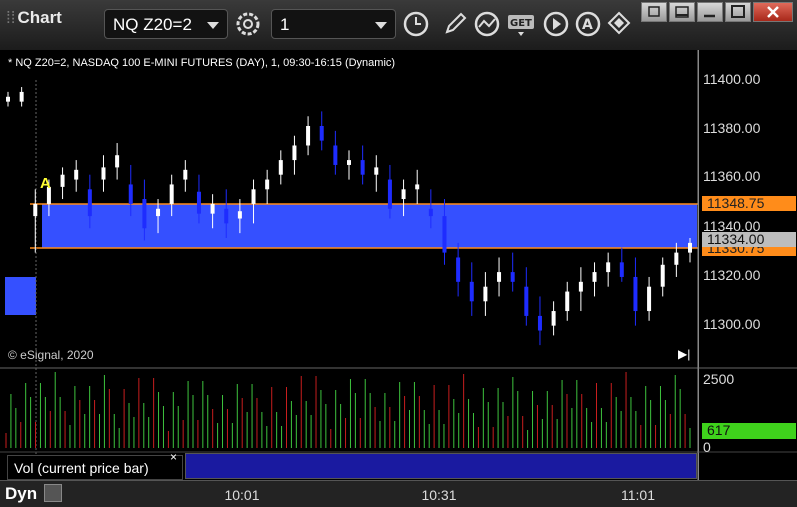 This screenshot has width=797, height=507. I want to click on chart-annotation: A, so click(45, 183).